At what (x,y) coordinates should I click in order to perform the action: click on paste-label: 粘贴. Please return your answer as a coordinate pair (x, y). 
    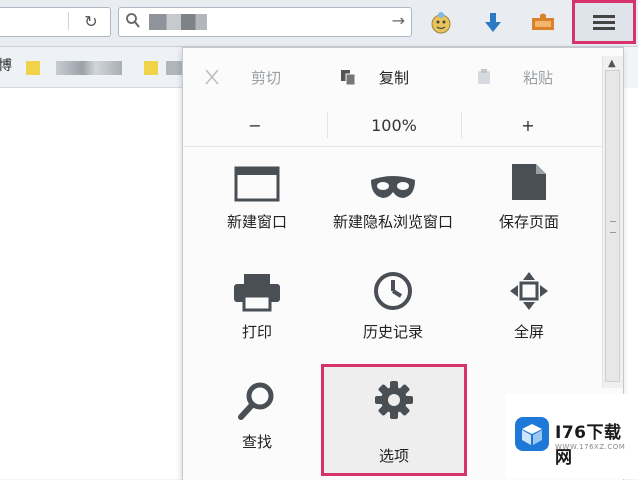
    Looking at the image, I should click on (538, 77).